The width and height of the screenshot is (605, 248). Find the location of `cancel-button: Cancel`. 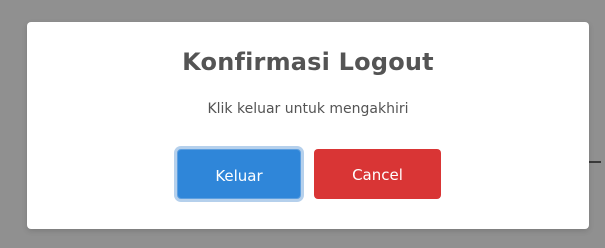

cancel-button: Cancel is located at coordinates (377, 174).